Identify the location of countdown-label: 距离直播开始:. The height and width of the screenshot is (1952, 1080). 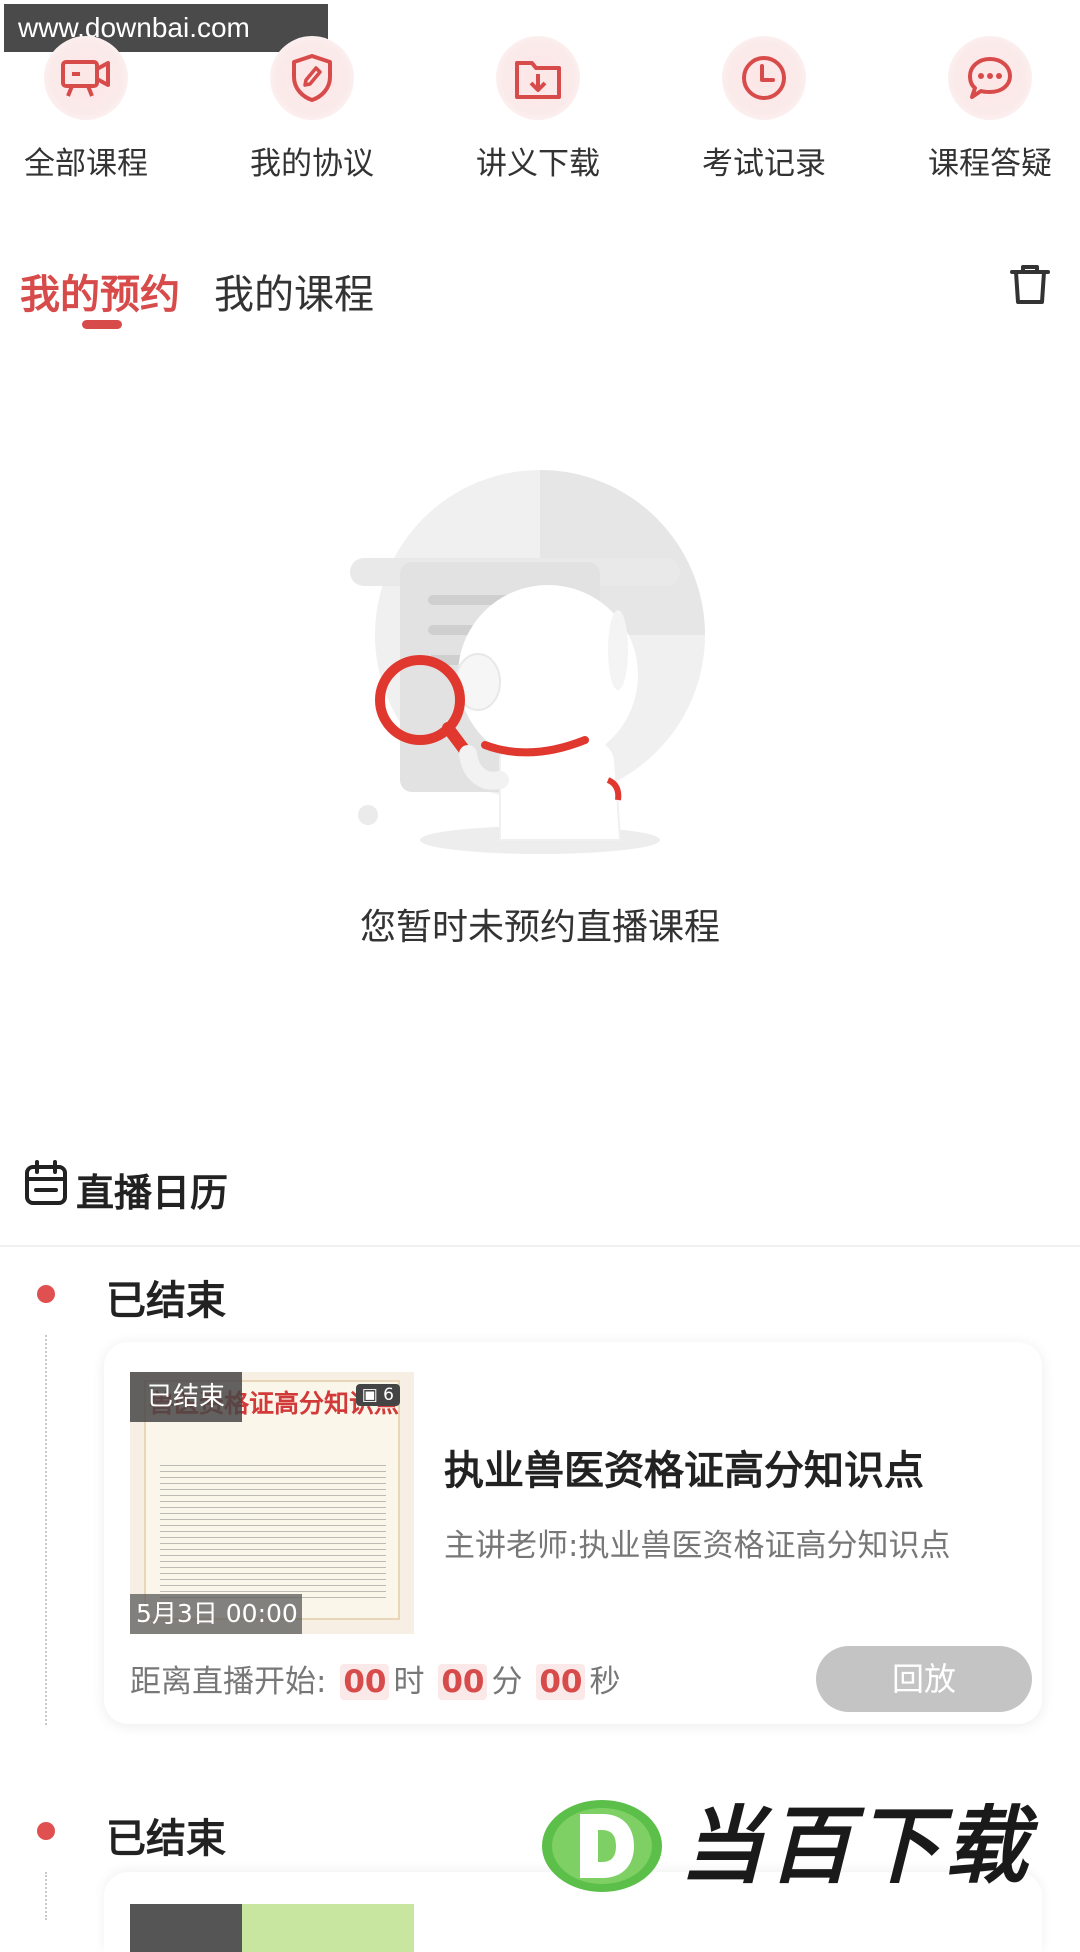
(228, 1682).